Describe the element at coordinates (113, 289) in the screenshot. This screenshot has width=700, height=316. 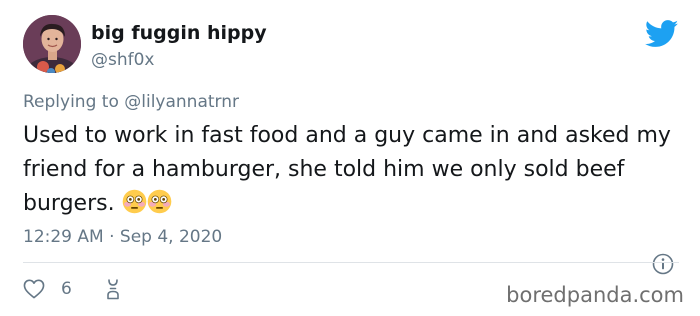
I see `profile-icon` at that location.